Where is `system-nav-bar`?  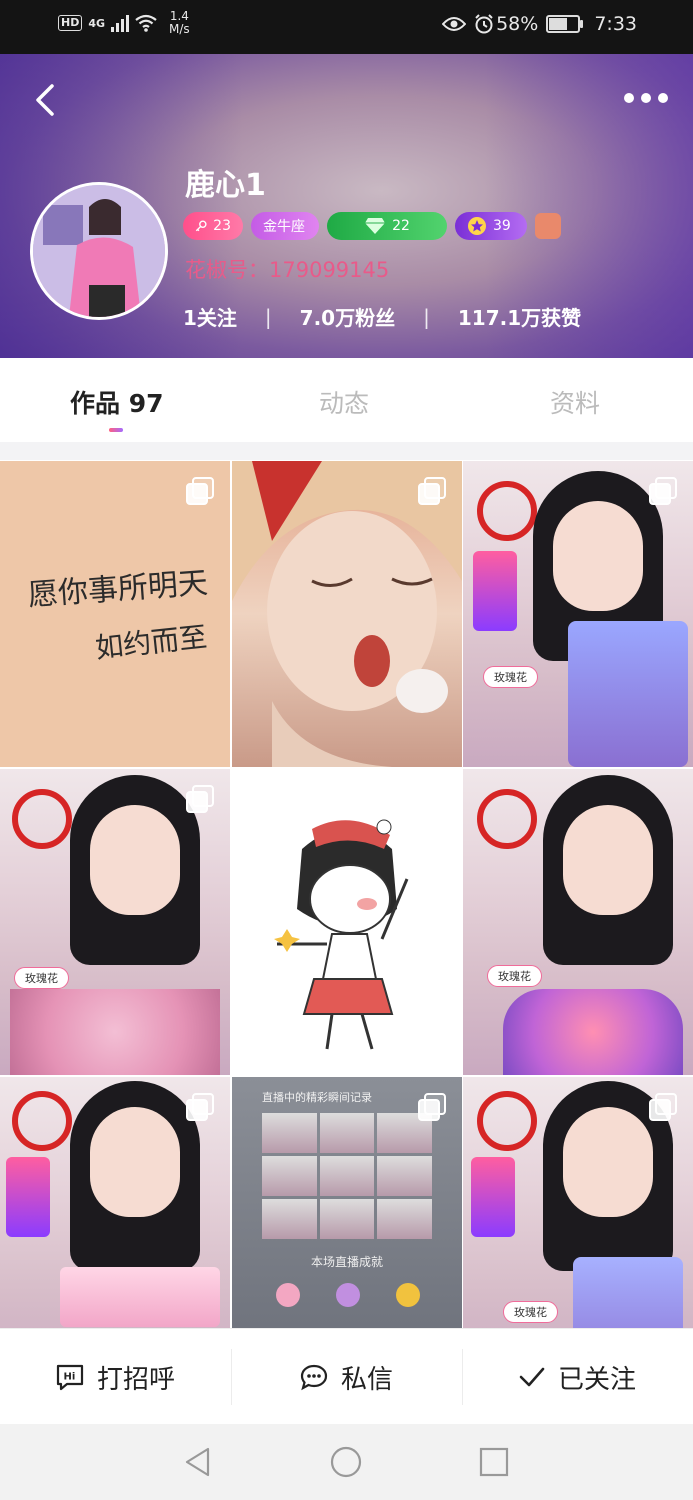
system-nav-bar is located at coordinates (346, 1462).